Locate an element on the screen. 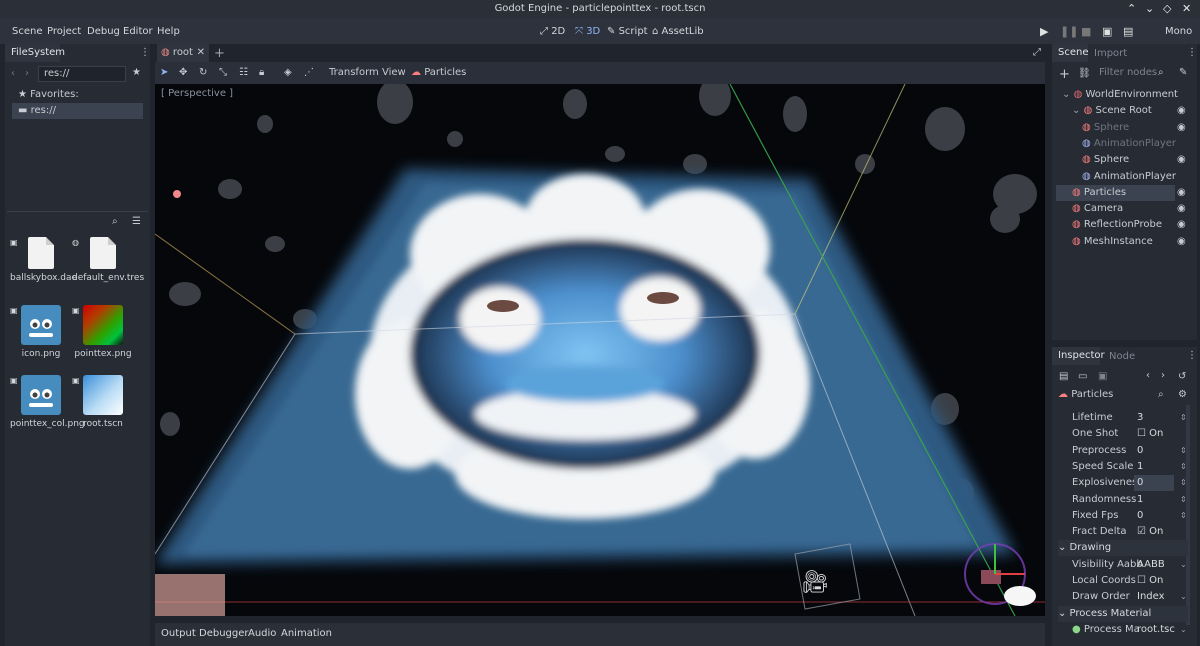 Image resolution: width=1200 pixels, height=646 pixels. stop-button: ■ is located at coordinates (1086, 31).